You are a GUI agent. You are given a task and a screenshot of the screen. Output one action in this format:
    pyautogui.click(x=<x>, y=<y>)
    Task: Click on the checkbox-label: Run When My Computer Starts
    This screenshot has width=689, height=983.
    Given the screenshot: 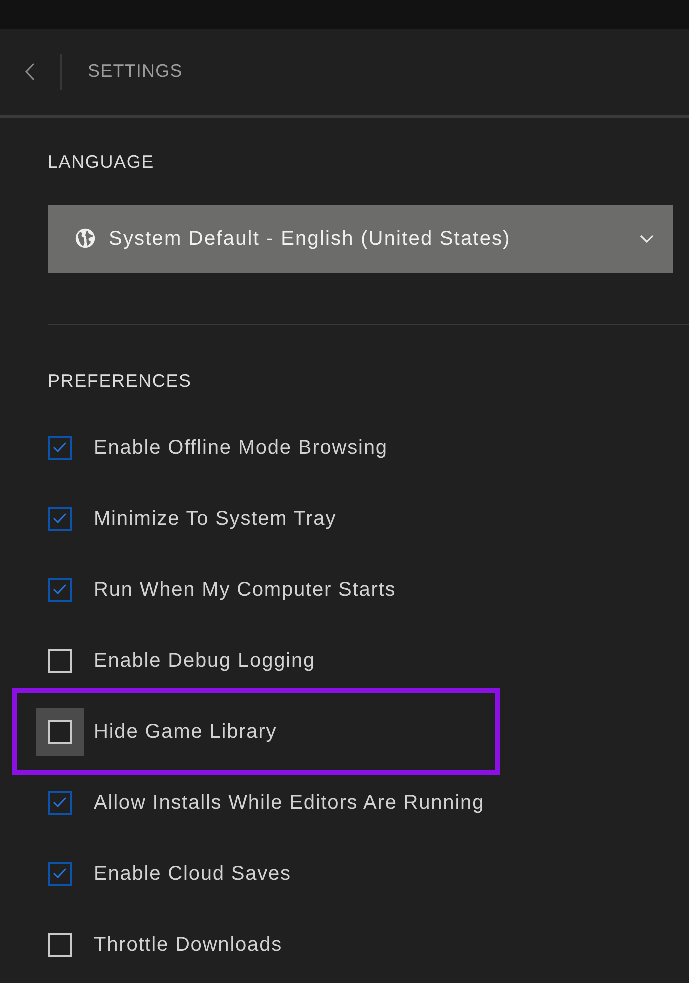 What is the action you would take?
    pyautogui.click(x=245, y=590)
    